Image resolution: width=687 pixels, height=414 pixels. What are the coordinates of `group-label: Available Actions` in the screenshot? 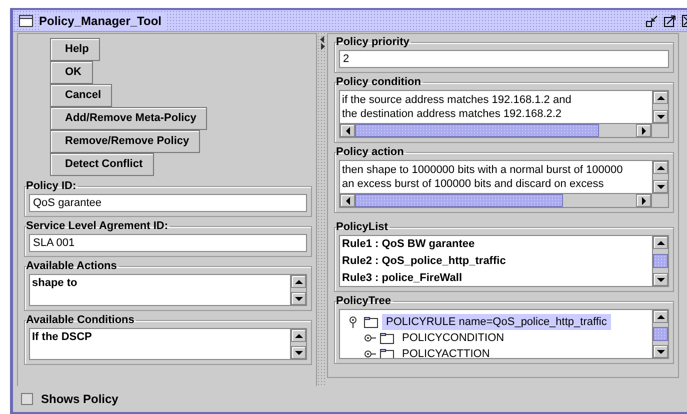 It's located at (72, 266).